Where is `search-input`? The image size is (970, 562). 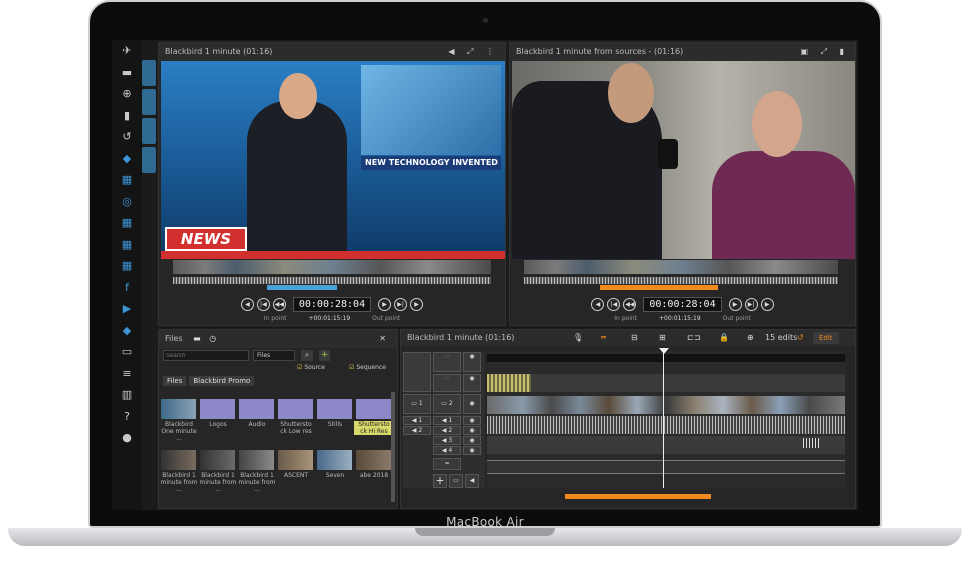
search-input is located at coordinates (206, 355).